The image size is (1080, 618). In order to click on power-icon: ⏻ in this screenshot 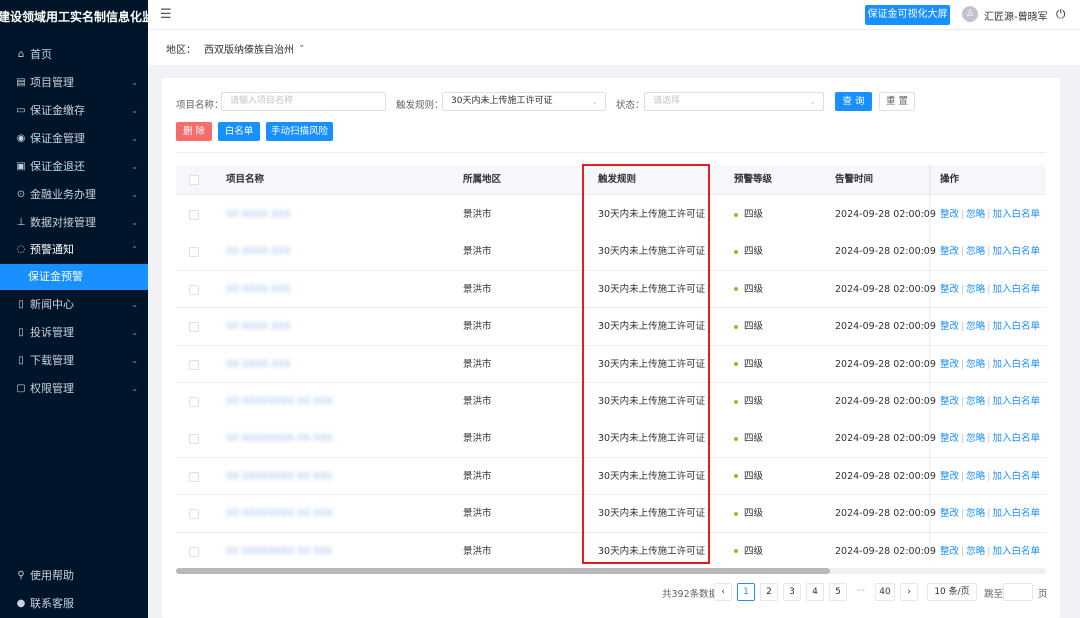, I will do `click(1061, 14)`.